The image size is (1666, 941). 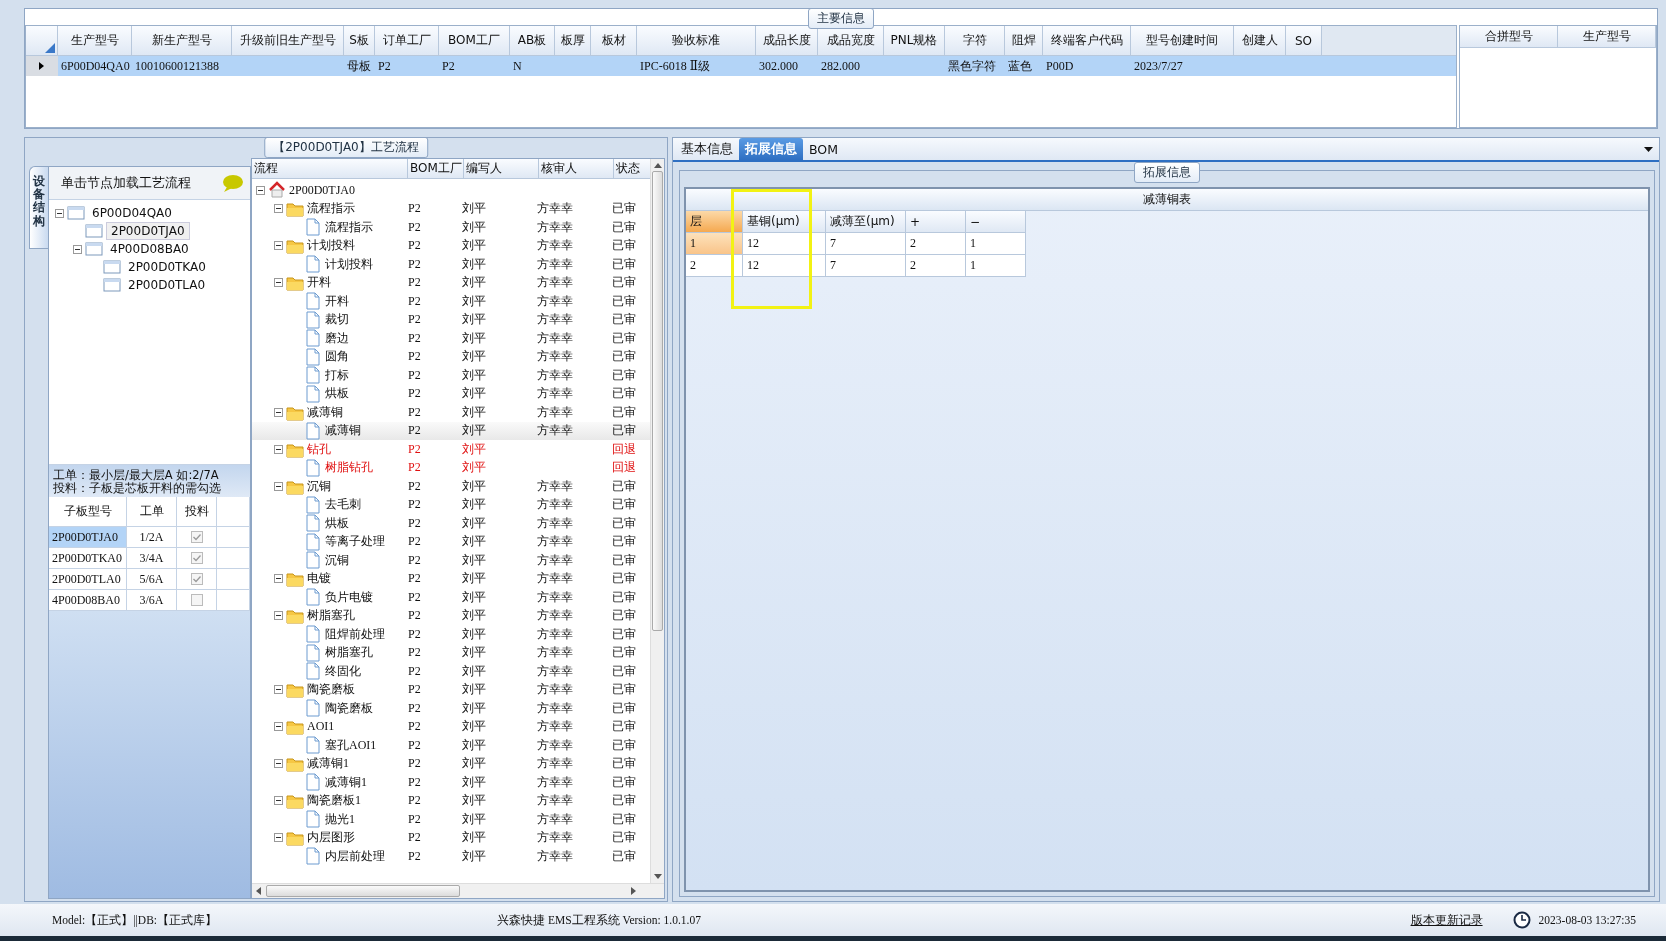 What do you see at coordinates (451, 356) in the screenshot?
I see `tree-row: 圆角 P2 刘平 方幸幸 已审` at bounding box center [451, 356].